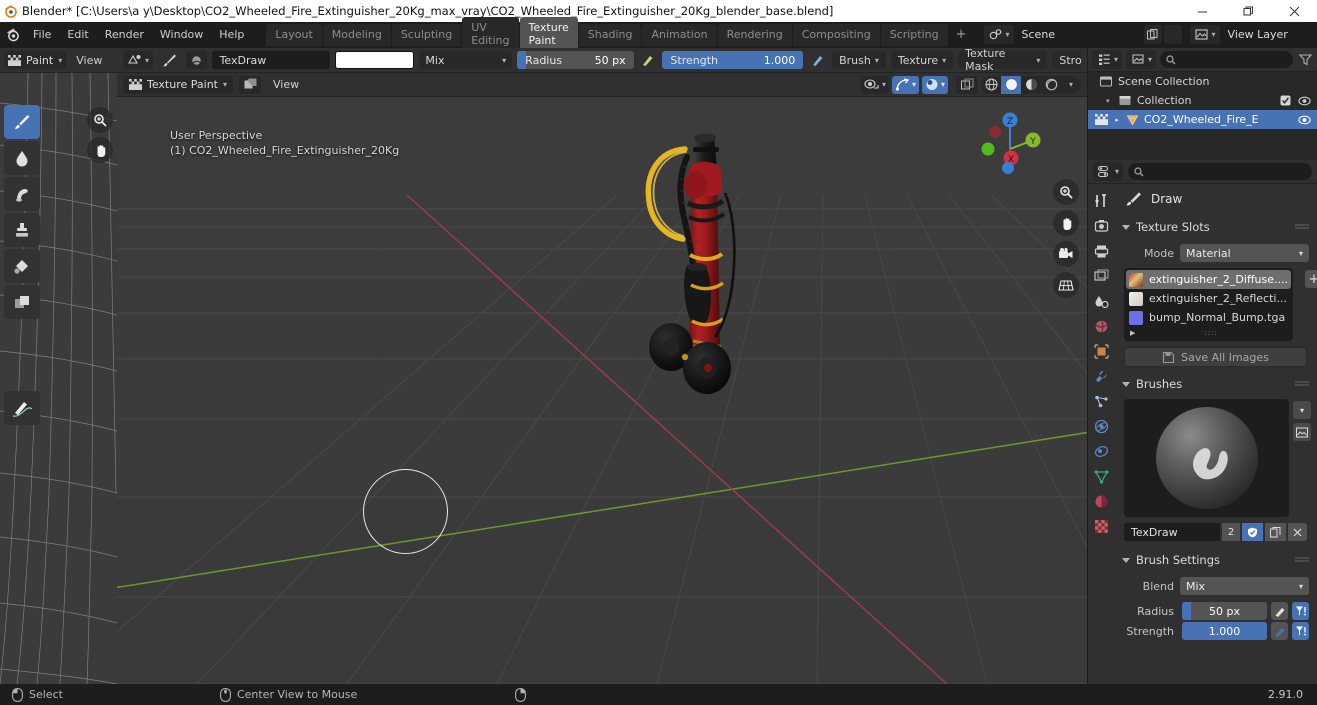 This screenshot has height=705, width=1317. Describe the element at coordinates (817, 60) in the screenshot. I see `strength-pressure-toggle` at that location.